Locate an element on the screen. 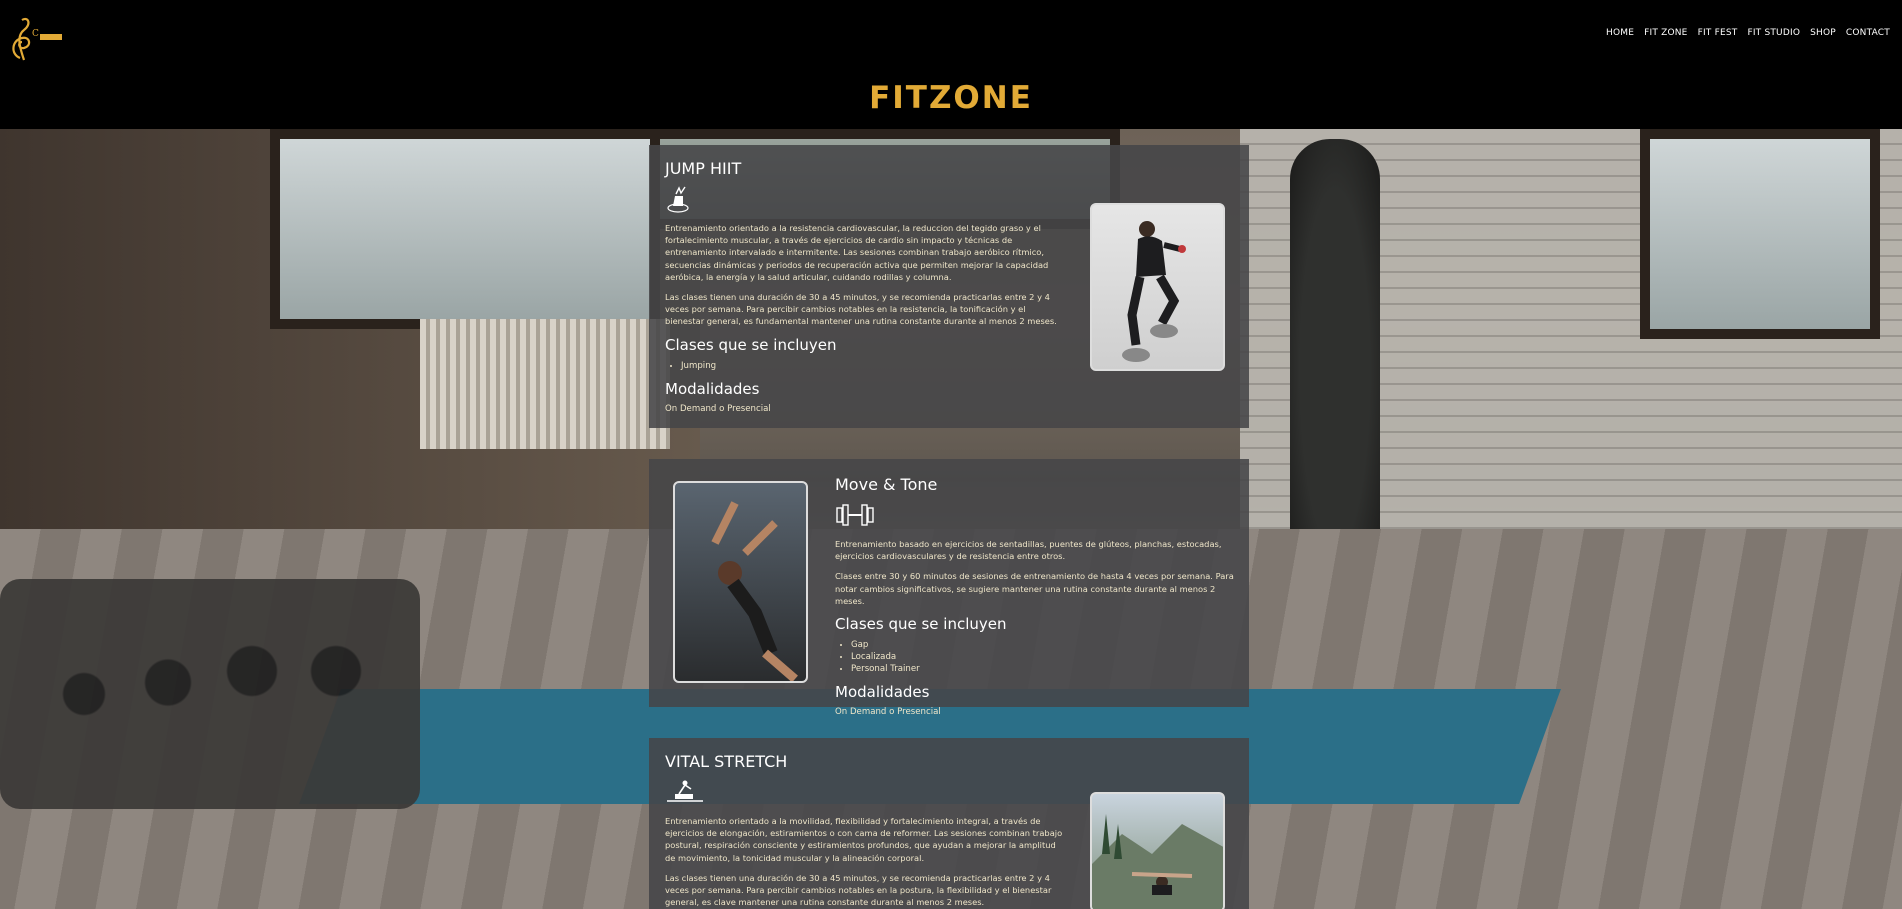  classes-list: Jumping is located at coordinates (873, 366).